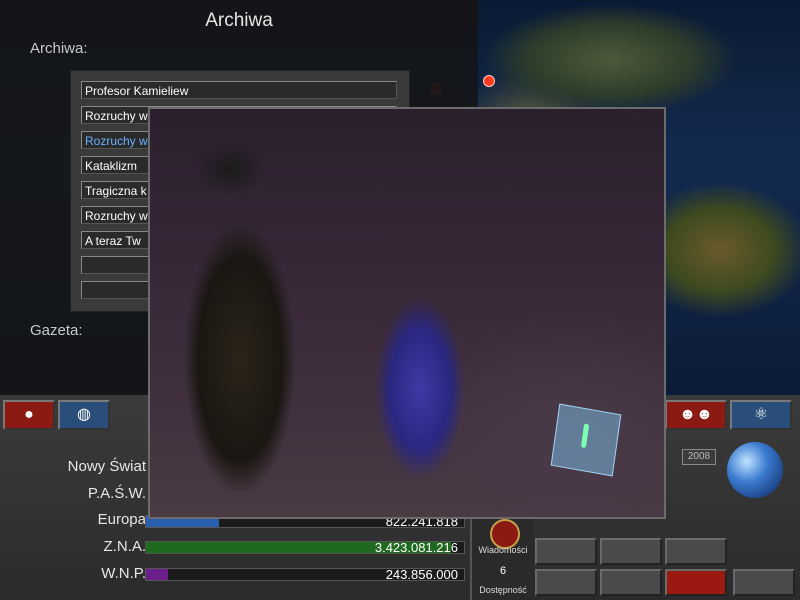 This screenshot has width=800, height=600. What do you see at coordinates (503, 590) in the screenshot?
I see `availability-label: Dostępność` at bounding box center [503, 590].